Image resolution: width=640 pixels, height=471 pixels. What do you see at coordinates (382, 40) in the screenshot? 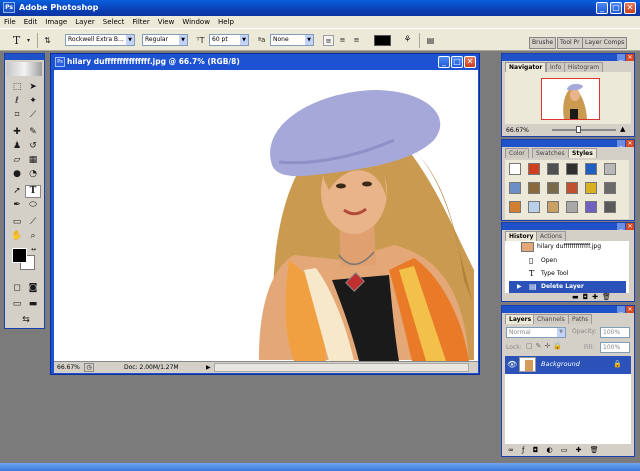
I see `text-color-swatch` at bounding box center [382, 40].